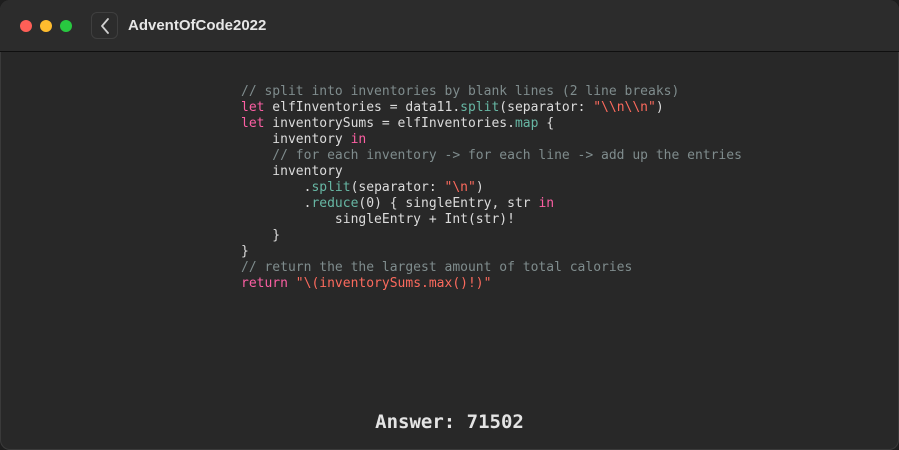  I want to click on code-token: (0) { singleEntry, str, so click(448, 203).